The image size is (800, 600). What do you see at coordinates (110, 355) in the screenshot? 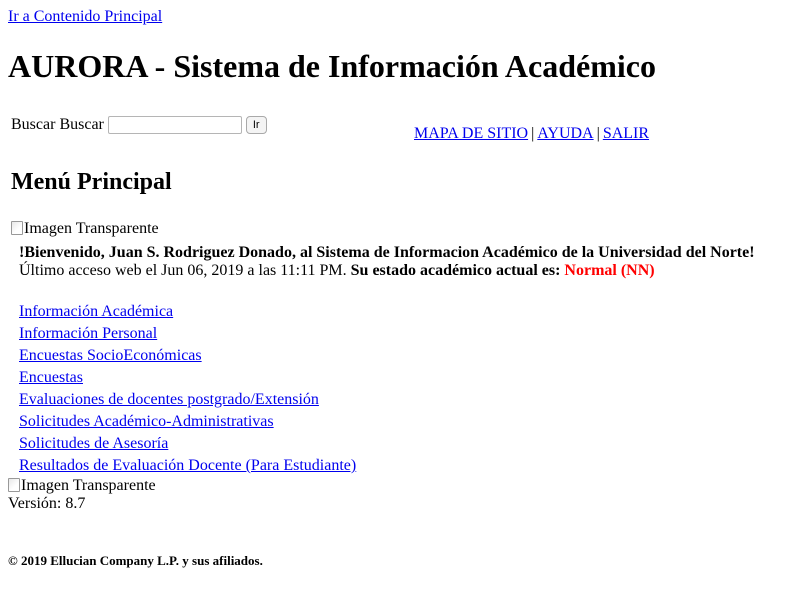
I see `menu-link-socioeconomic-surveys: Encuestas SocioEconómicas` at bounding box center [110, 355].